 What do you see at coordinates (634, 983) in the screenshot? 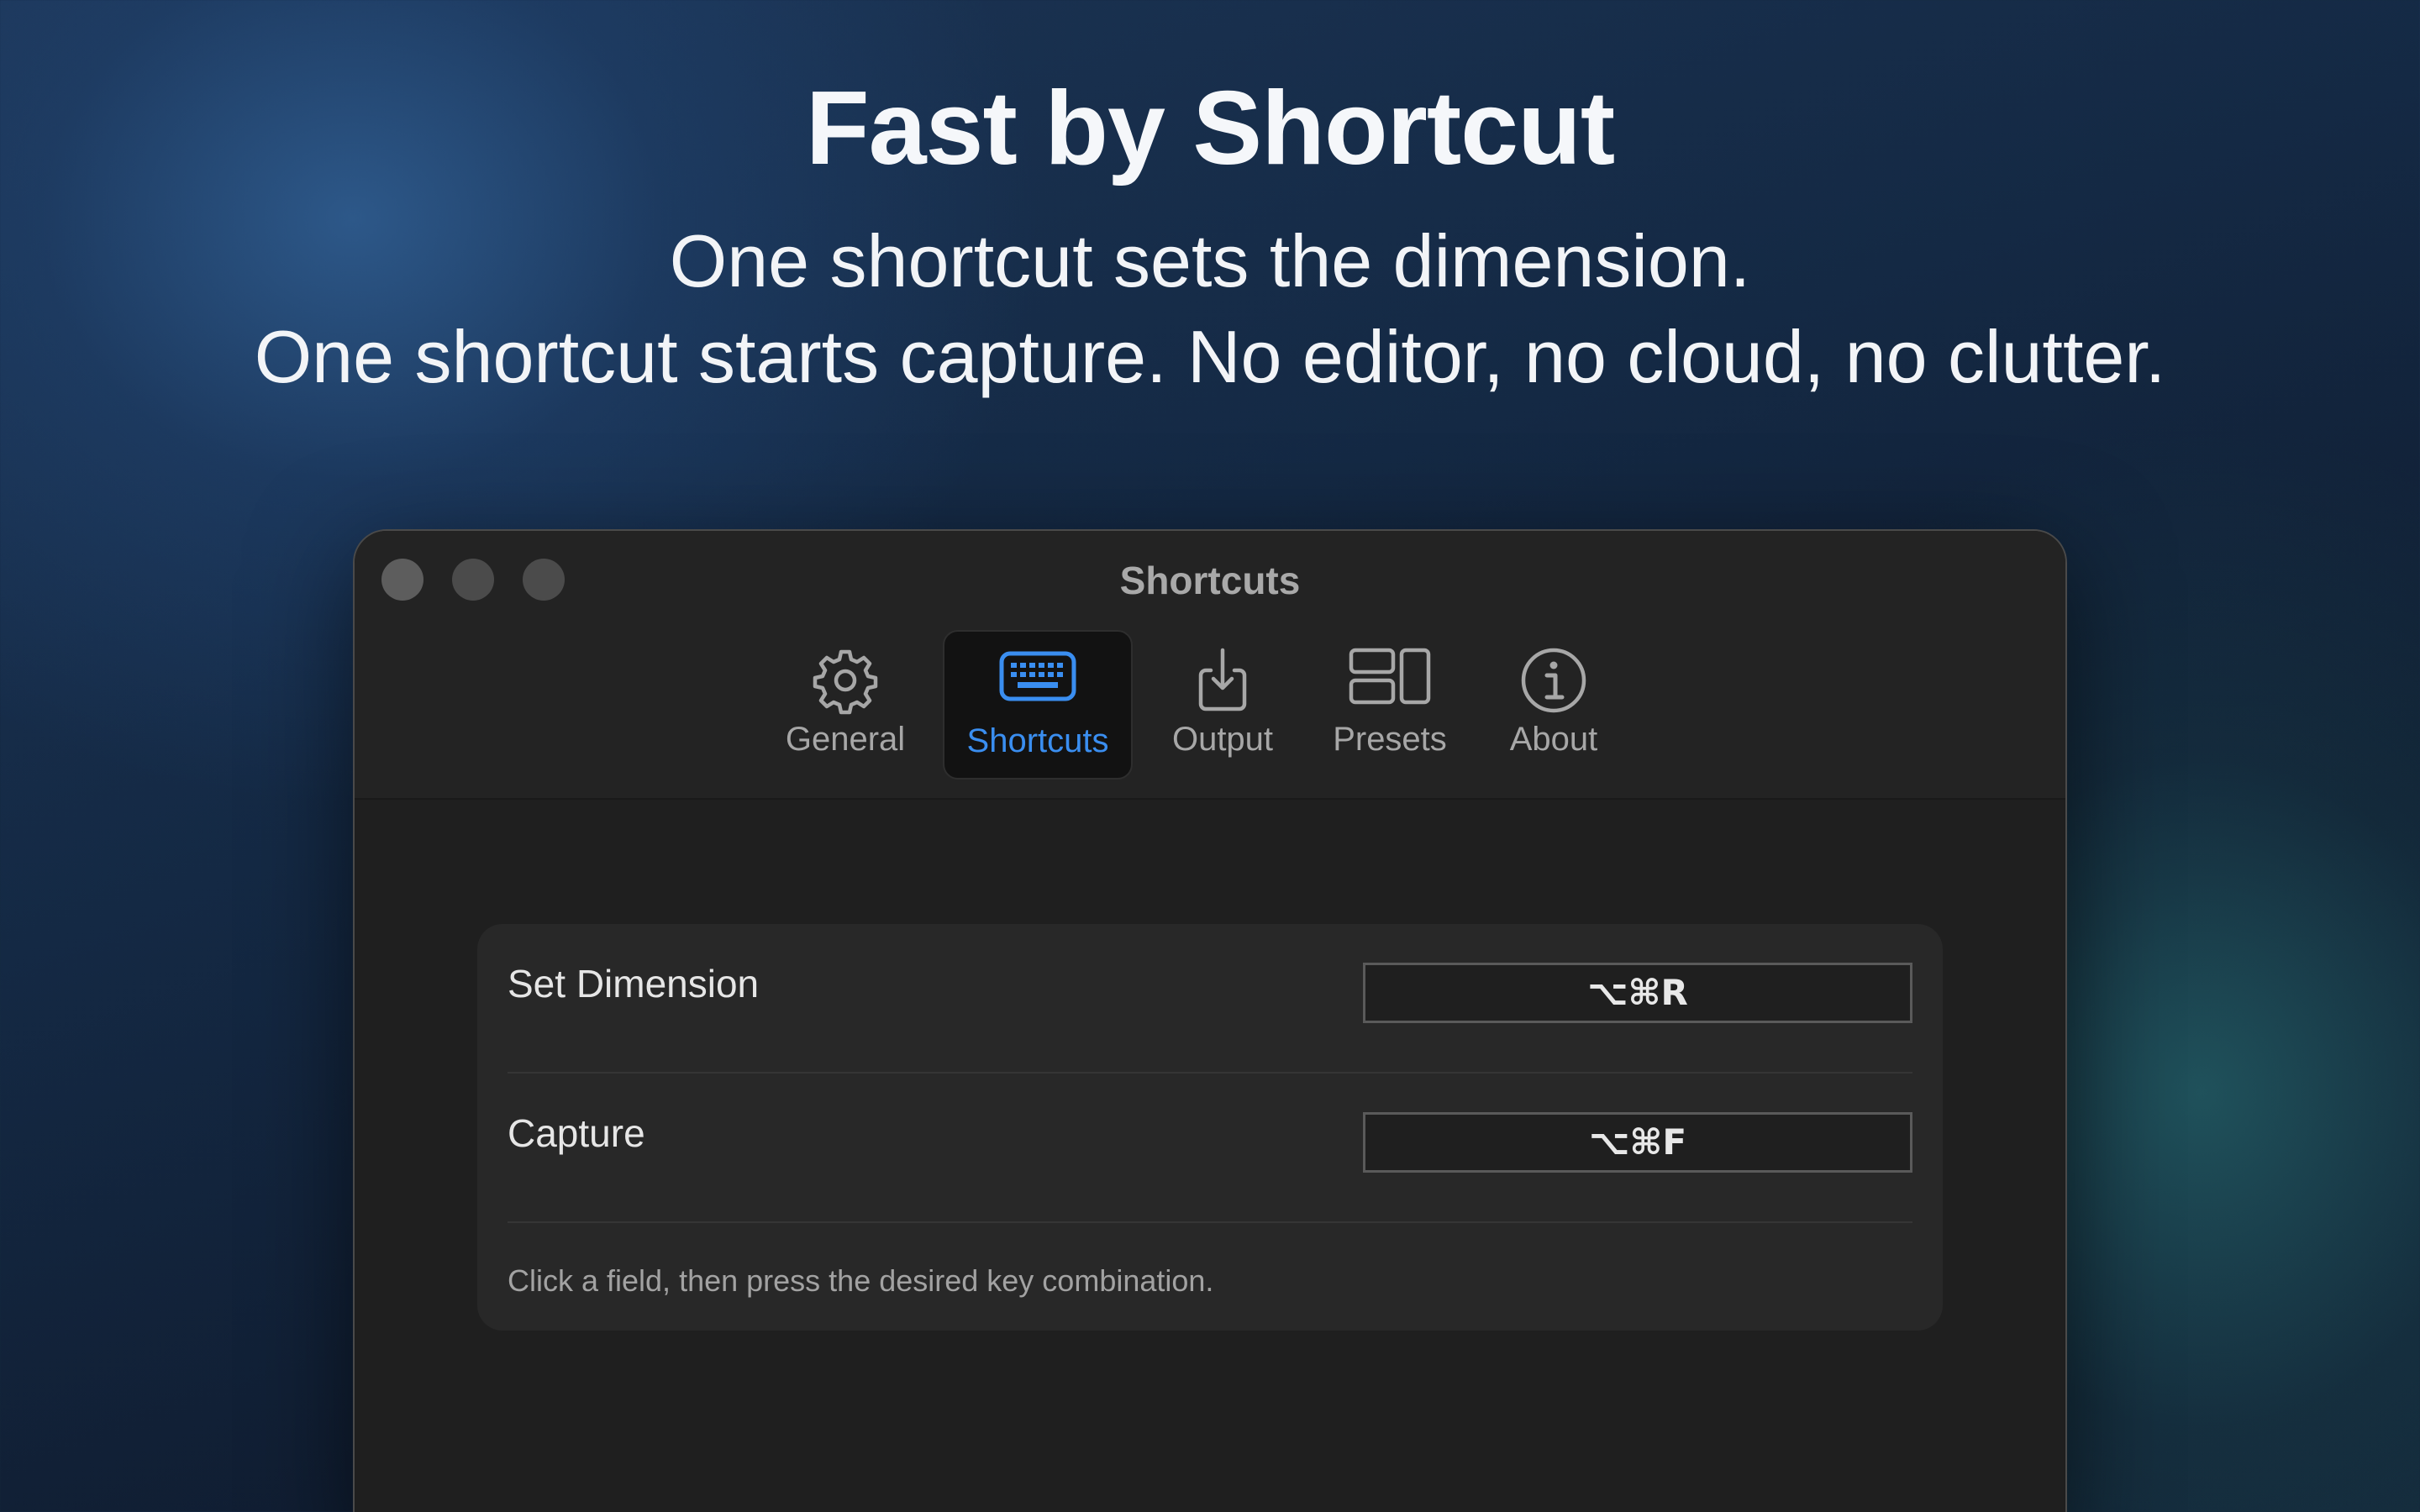
I see `set-dimension-label: Set Dimension` at bounding box center [634, 983].